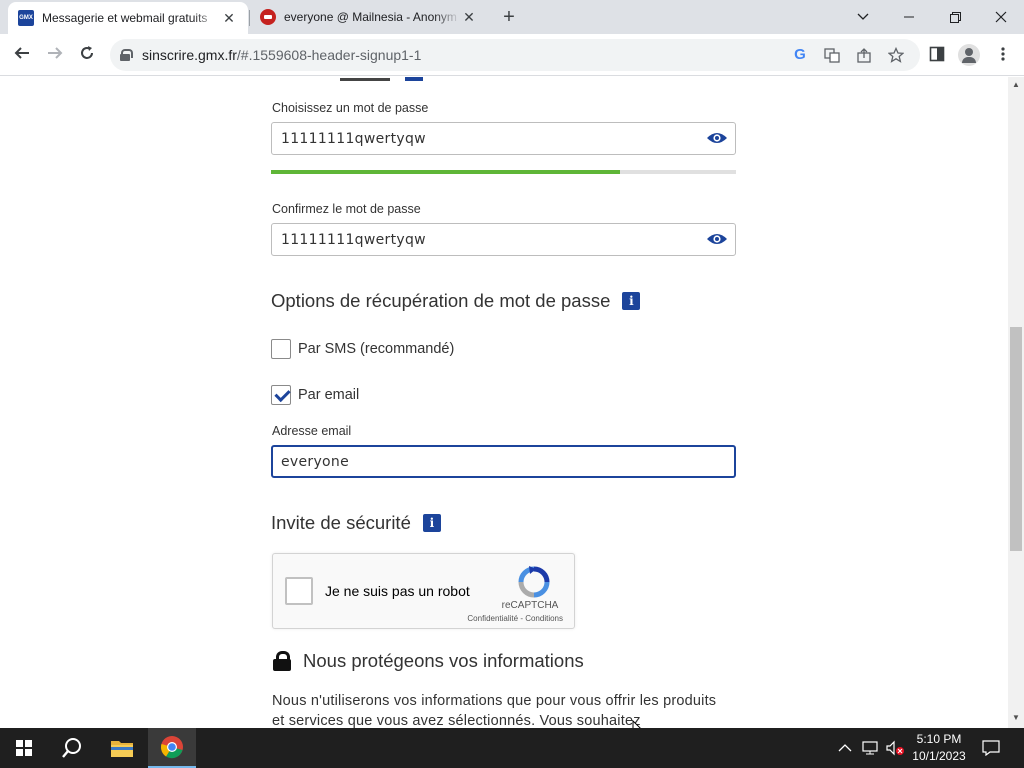 This screenshot has width=1024, height=768. I want to click on recaptcha-brand: reCAPTCHA, so click(530, 605).